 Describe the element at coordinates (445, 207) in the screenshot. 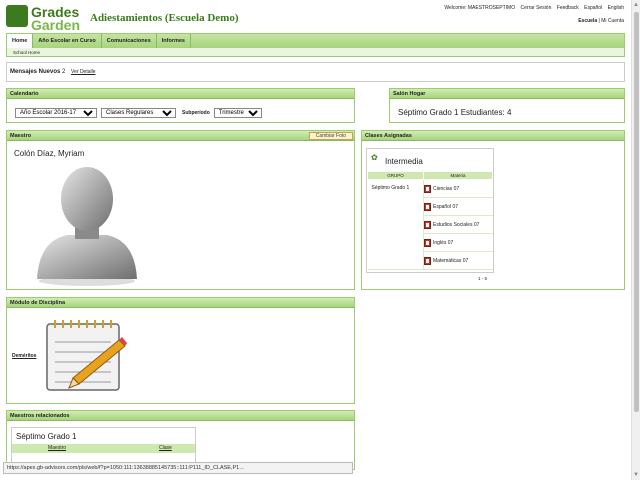

I see `subject-label: Español 07` at that location.